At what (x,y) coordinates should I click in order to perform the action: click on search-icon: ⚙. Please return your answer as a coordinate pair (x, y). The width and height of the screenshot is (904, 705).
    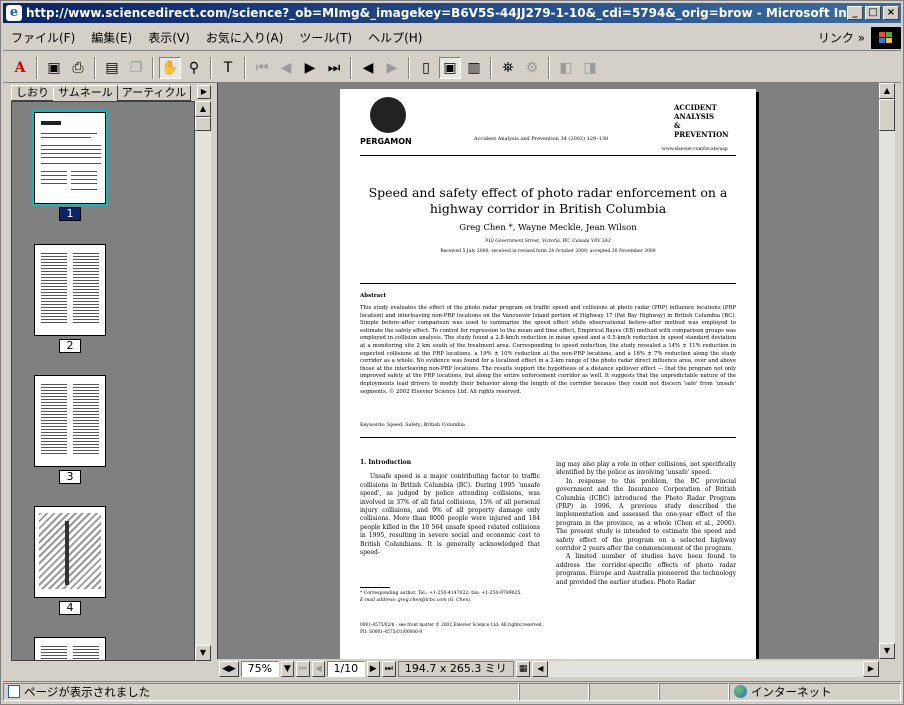
    Looking at the image, I should click on (532, 68).